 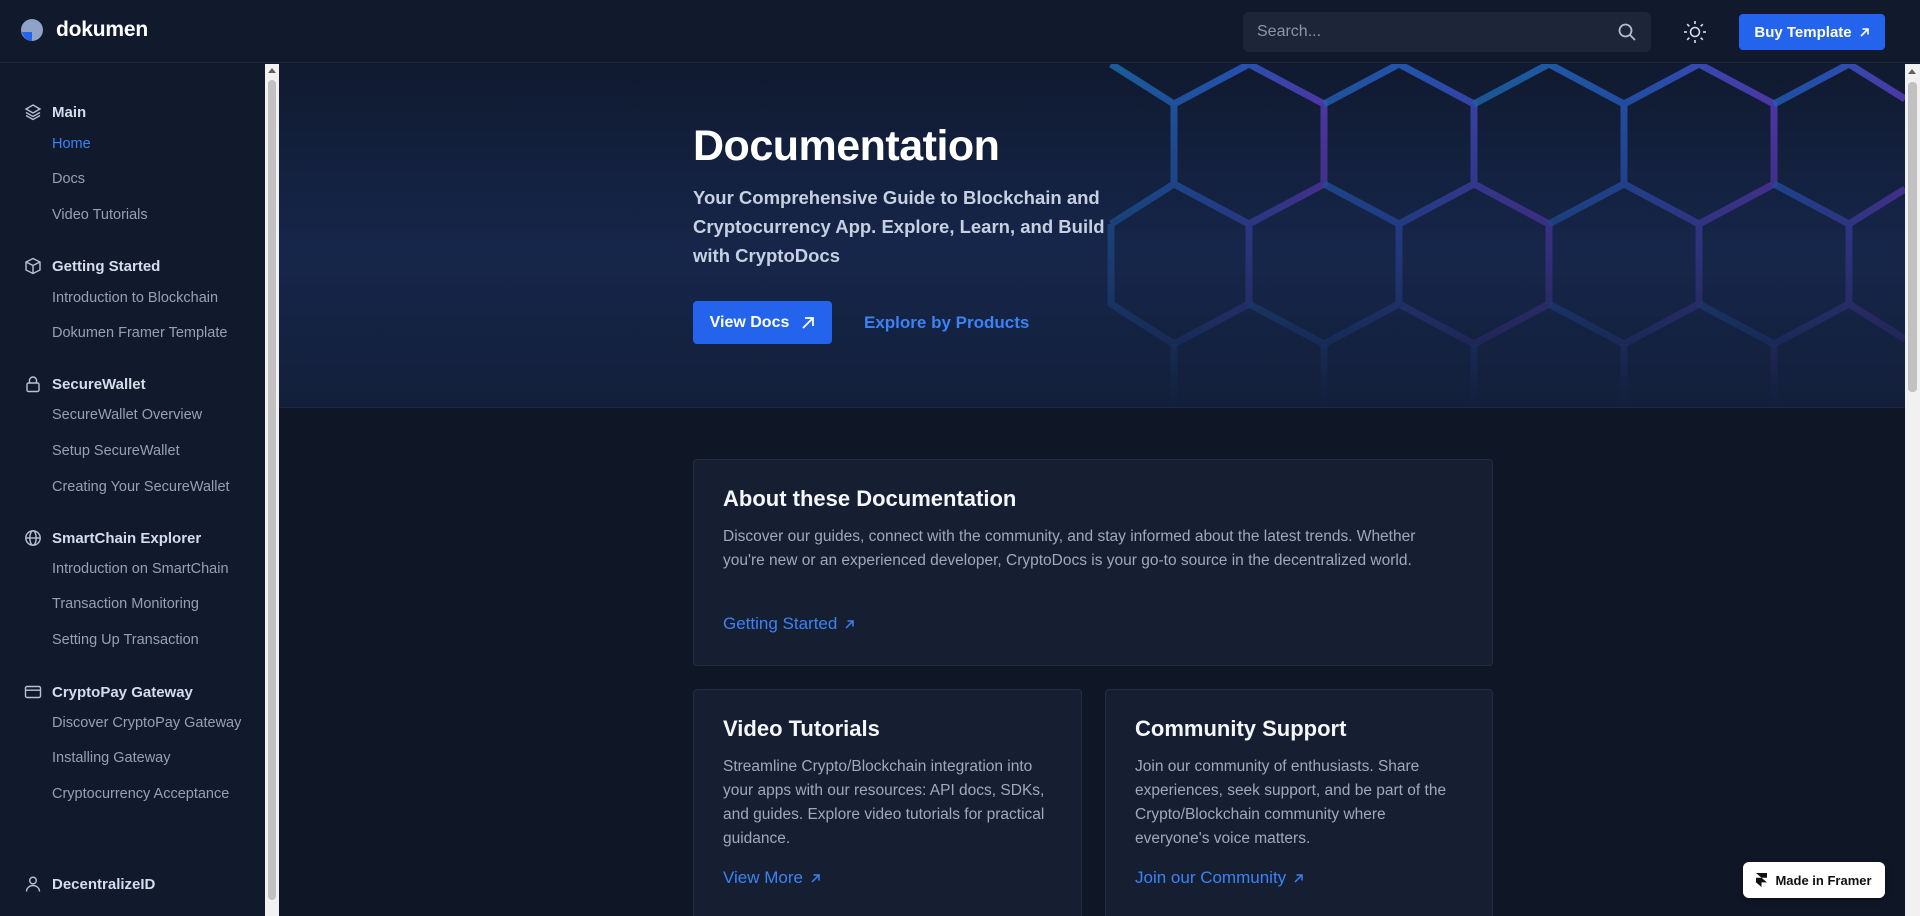 I want to click on box-icon, so click(x=33, y=266).